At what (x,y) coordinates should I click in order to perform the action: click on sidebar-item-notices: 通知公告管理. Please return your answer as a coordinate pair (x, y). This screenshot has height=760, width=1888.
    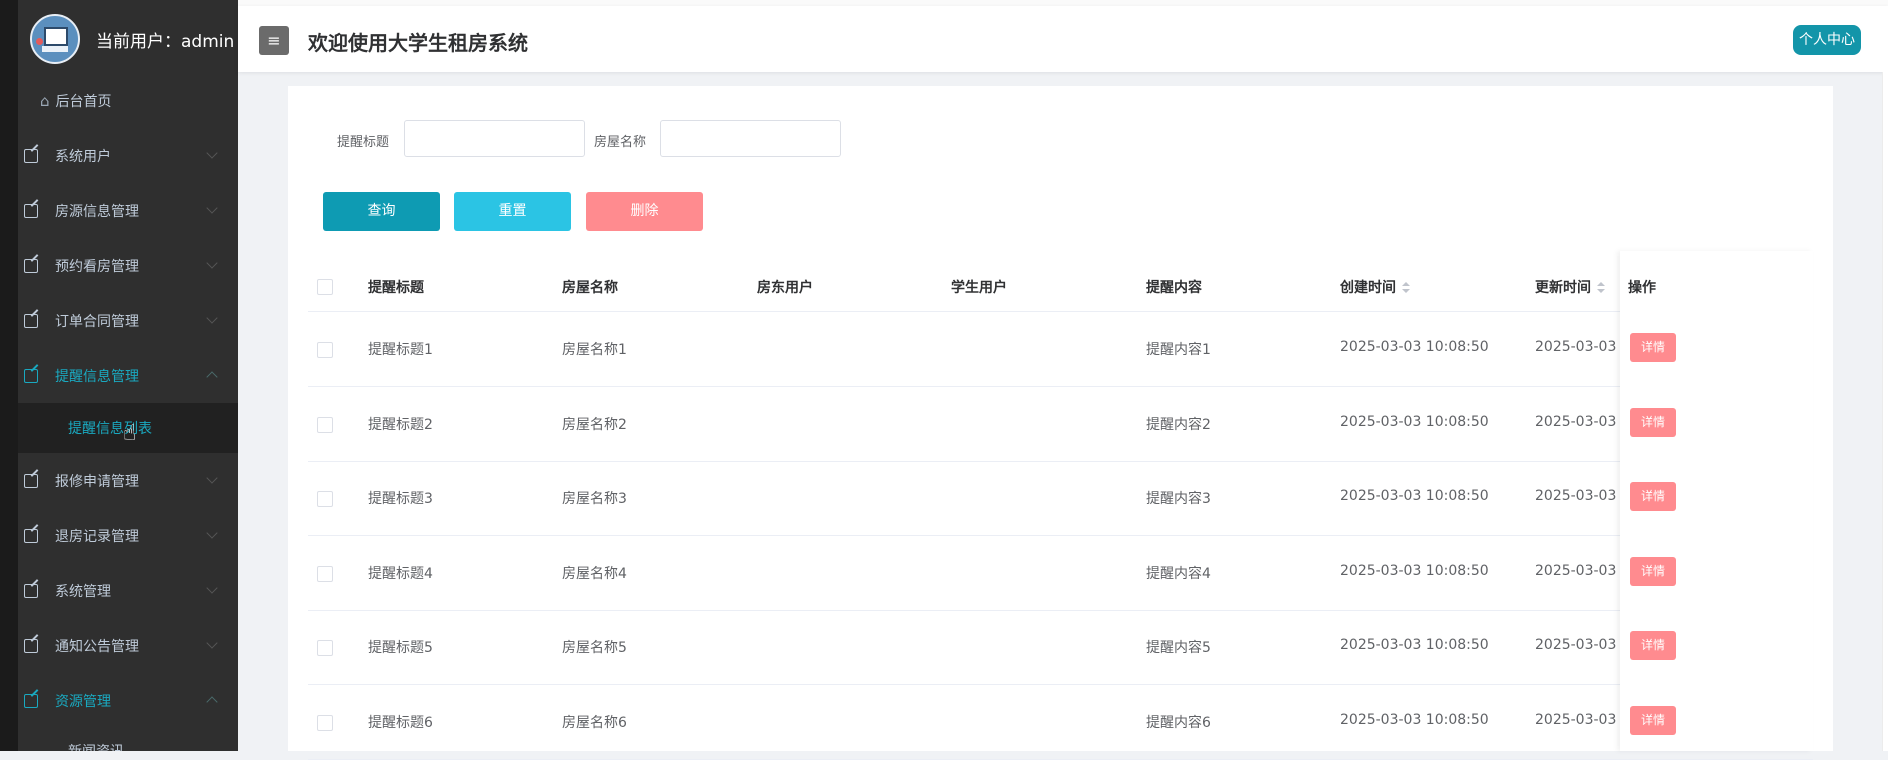
    Looking at the image, I should click on (128, 645).